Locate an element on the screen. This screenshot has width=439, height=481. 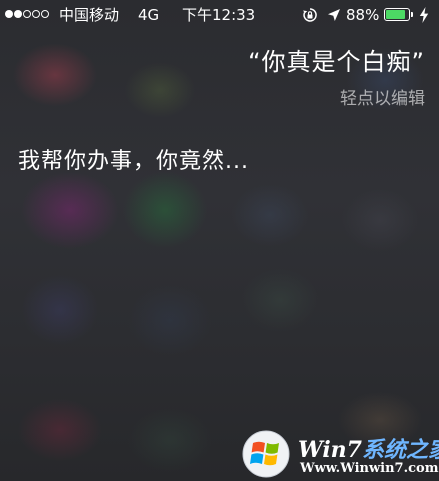
battery-cap is located at coordinates (412, 14).